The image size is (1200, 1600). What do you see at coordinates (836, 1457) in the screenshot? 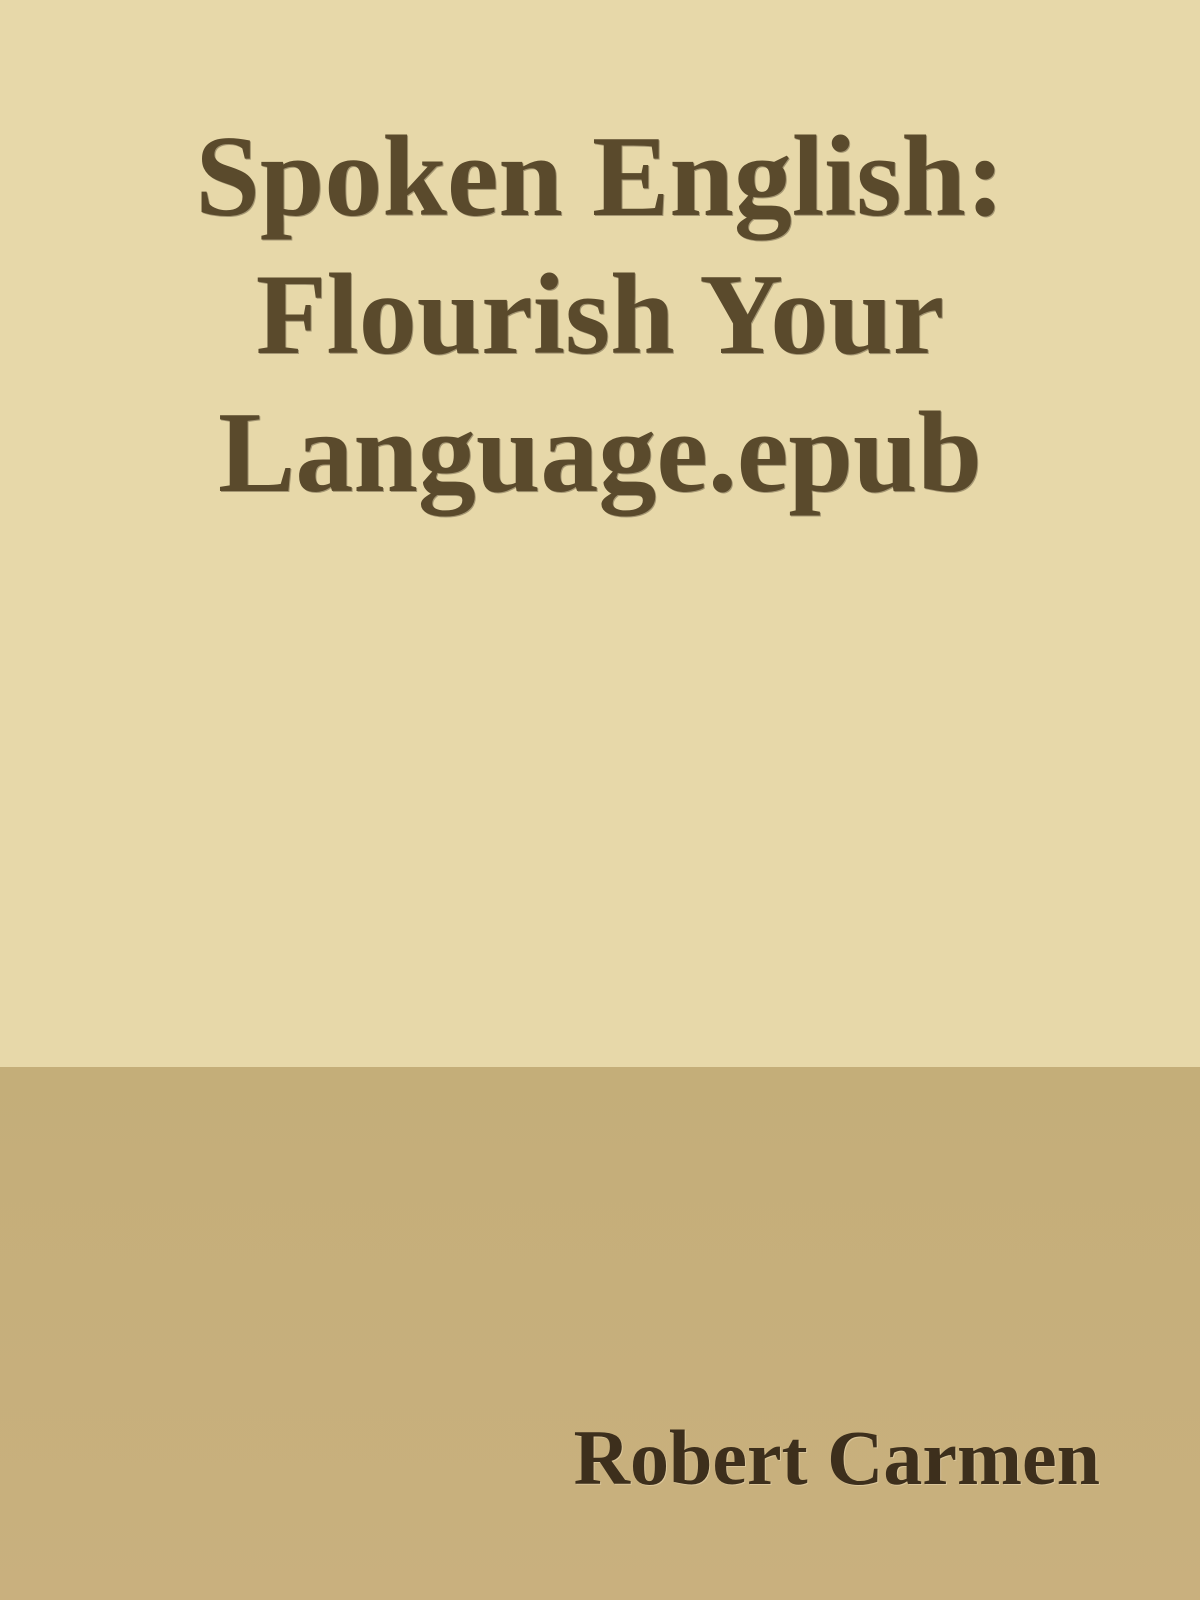
I see `book-author: Robert Carmen` at bounding box center [836, 1457].